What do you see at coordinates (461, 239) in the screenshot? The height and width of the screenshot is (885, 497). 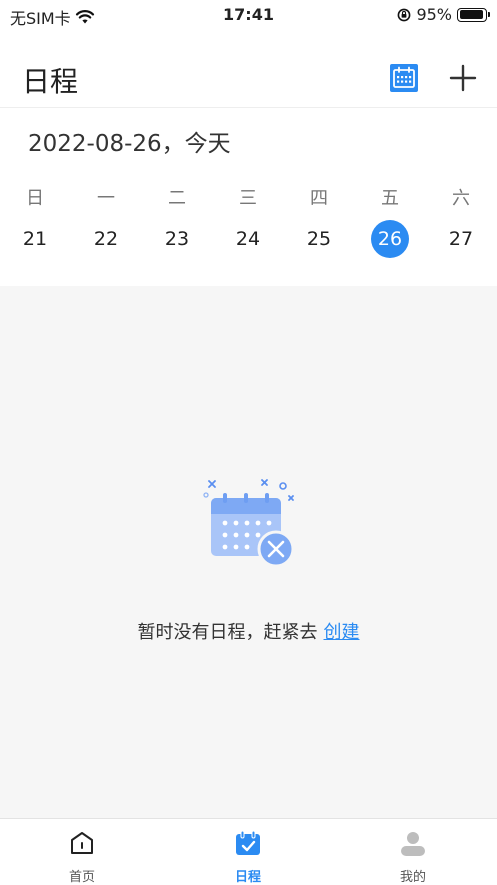 I see `day-cell: 27` at bounding box center [461, 239].